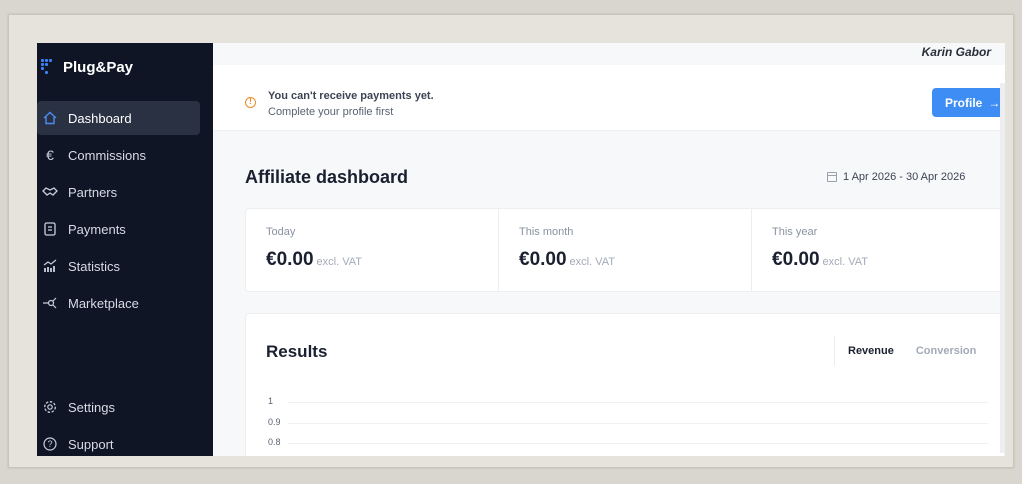  I want to click on user-menu: Karin Gabor, so click(956, 52).